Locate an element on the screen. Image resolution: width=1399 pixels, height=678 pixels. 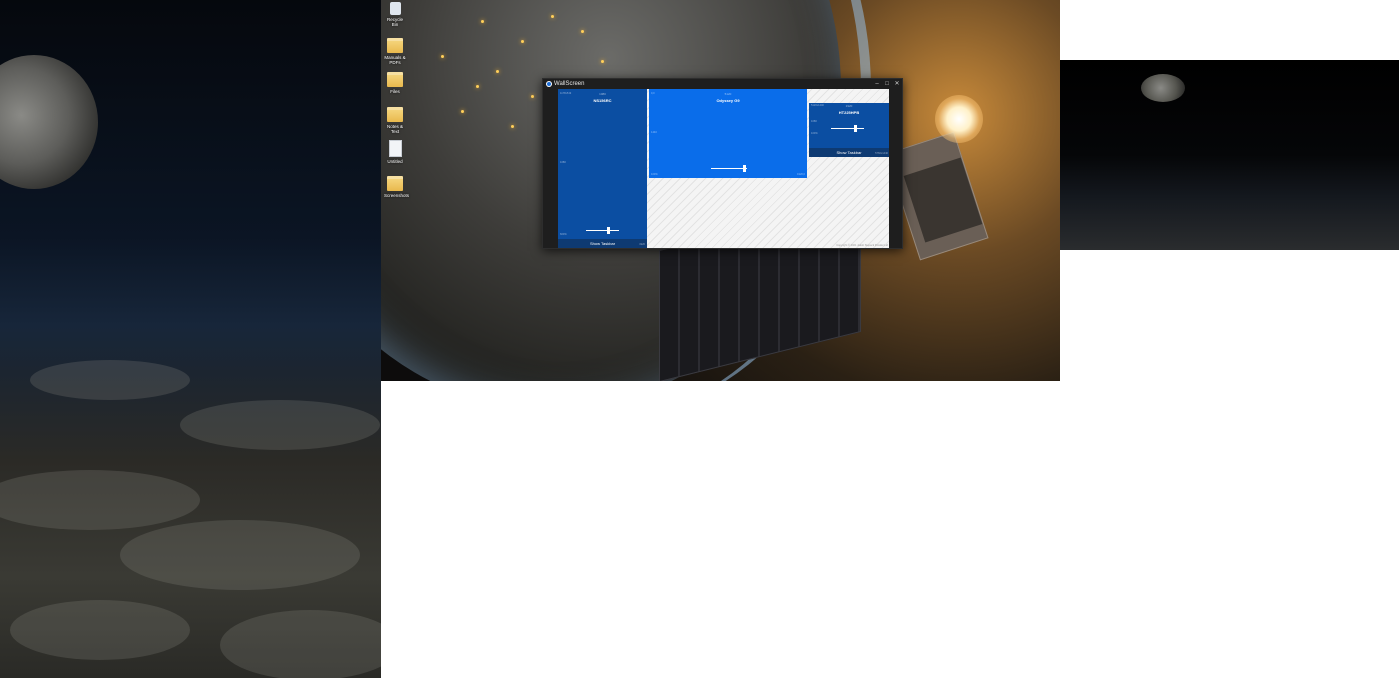
monitor-bottom-left-value: 600% is located at coordinates (563, 234).